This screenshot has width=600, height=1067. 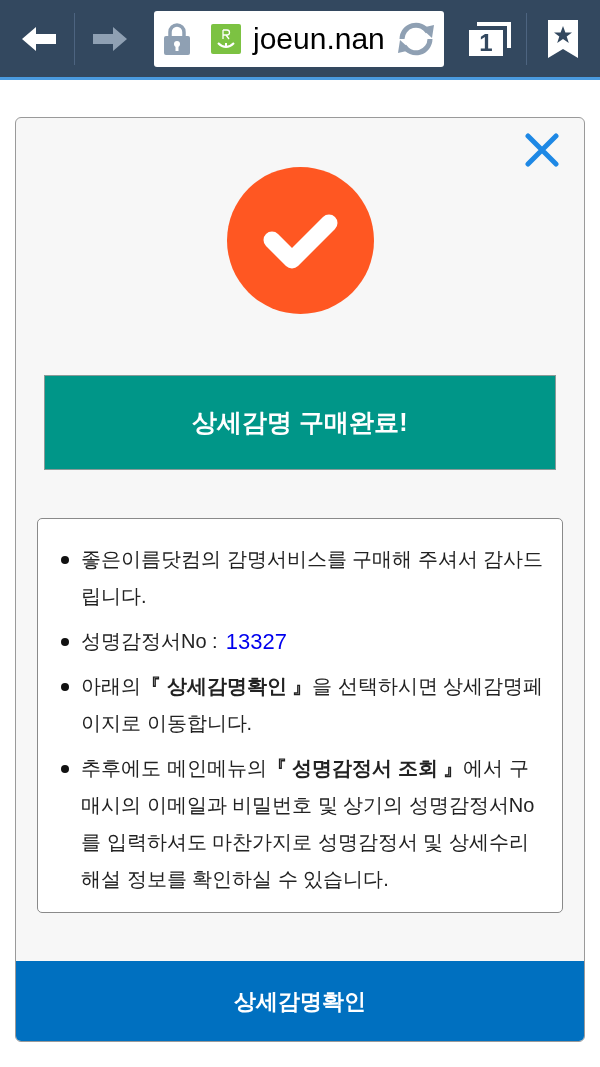 What do you see at coordinates (313, 578) in the screenshot?
I see `info-text: 좋은이름닷컴의 감명서비스를 구매해 주셔서 감사드립니다.` at bounding box center [313, 578].